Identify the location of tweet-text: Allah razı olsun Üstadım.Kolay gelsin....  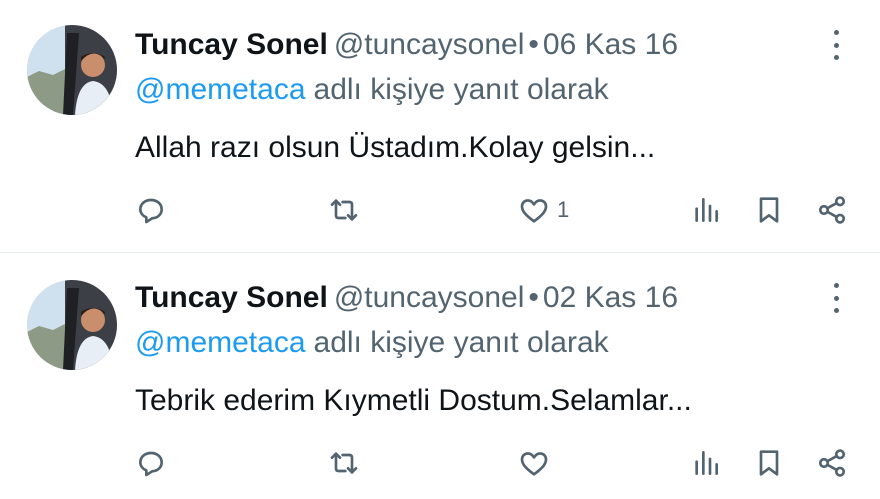
(395, 147).